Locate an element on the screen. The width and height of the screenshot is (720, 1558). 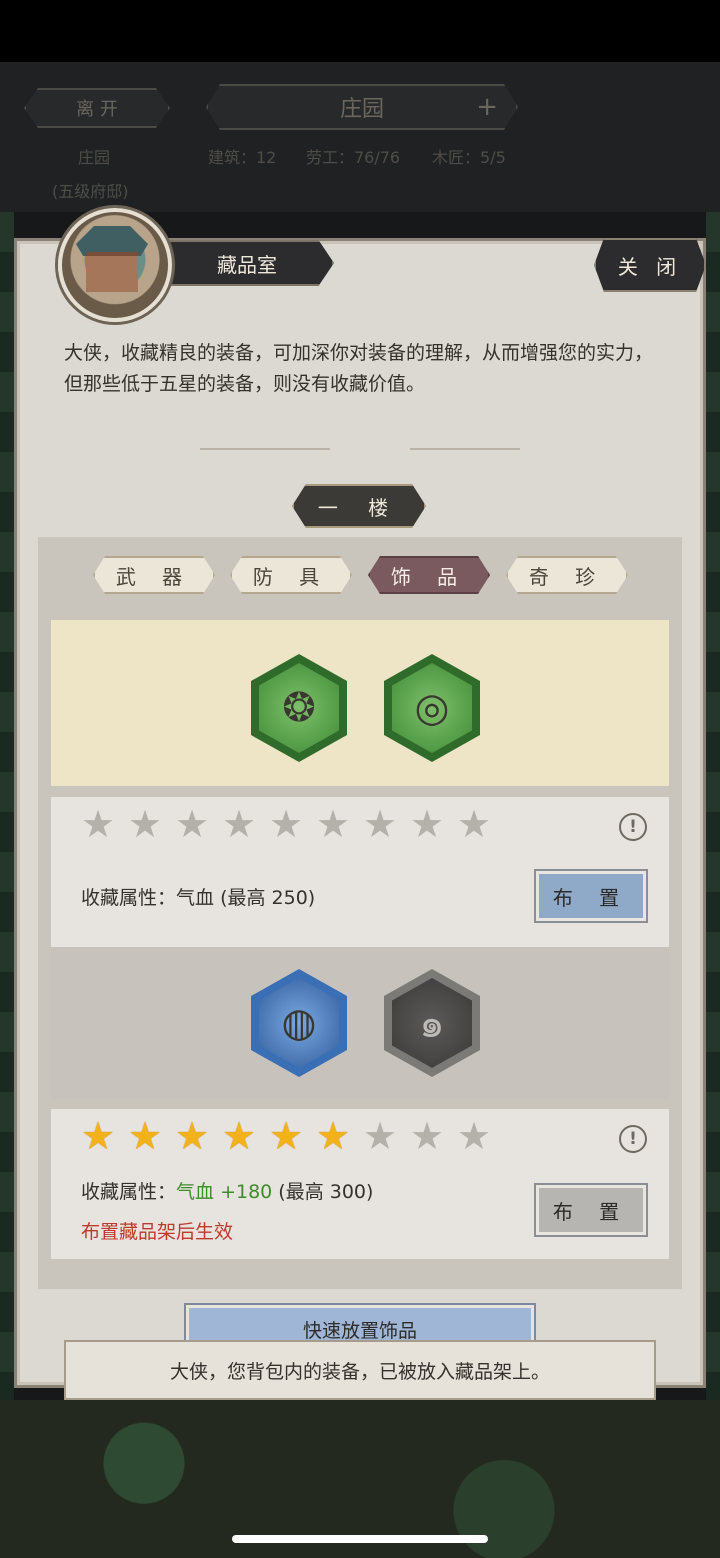
shelf-1-info: ★ ★ ★ ★ ★ ★ ★ ★ ★ ! 收藏属性：气血 (最高 250) 布 置 is located at coordinates (360, 872).